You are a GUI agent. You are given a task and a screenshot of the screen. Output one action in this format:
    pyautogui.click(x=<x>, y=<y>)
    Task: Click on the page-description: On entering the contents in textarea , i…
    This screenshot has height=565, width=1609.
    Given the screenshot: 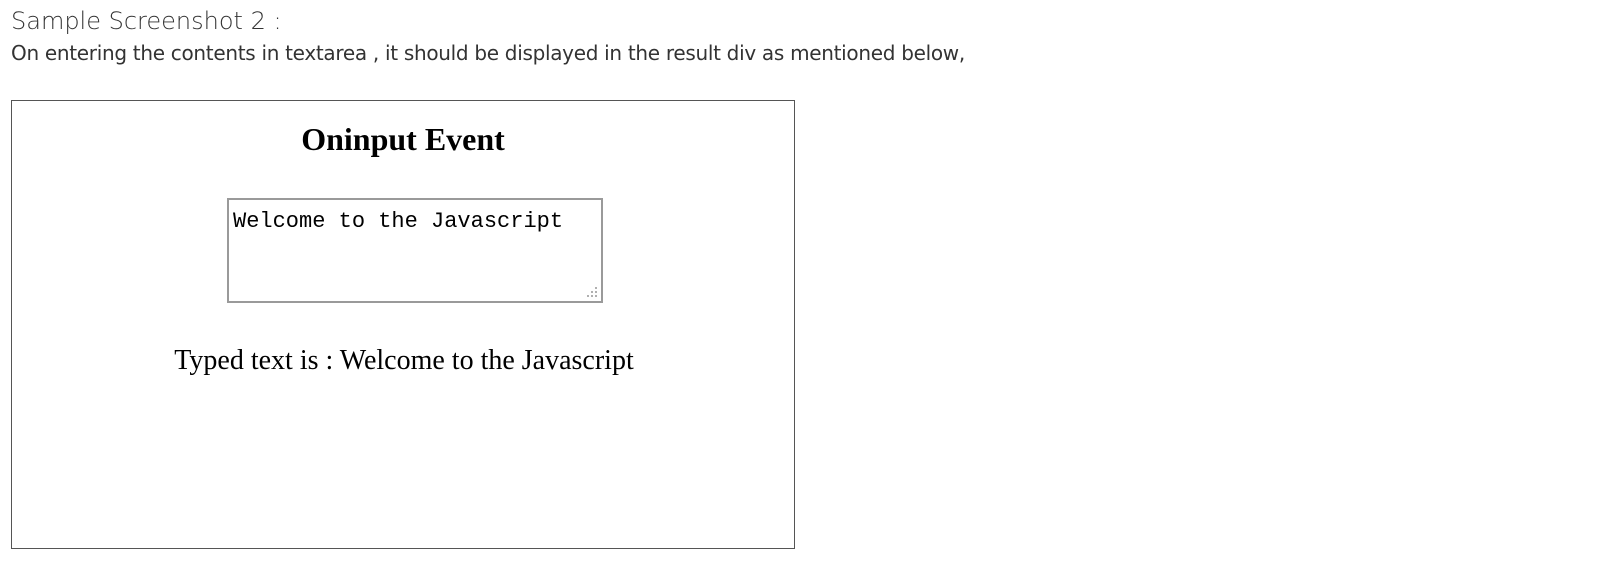 What is the action you would take?
    pyautogui.click(x=488, y=53)
    